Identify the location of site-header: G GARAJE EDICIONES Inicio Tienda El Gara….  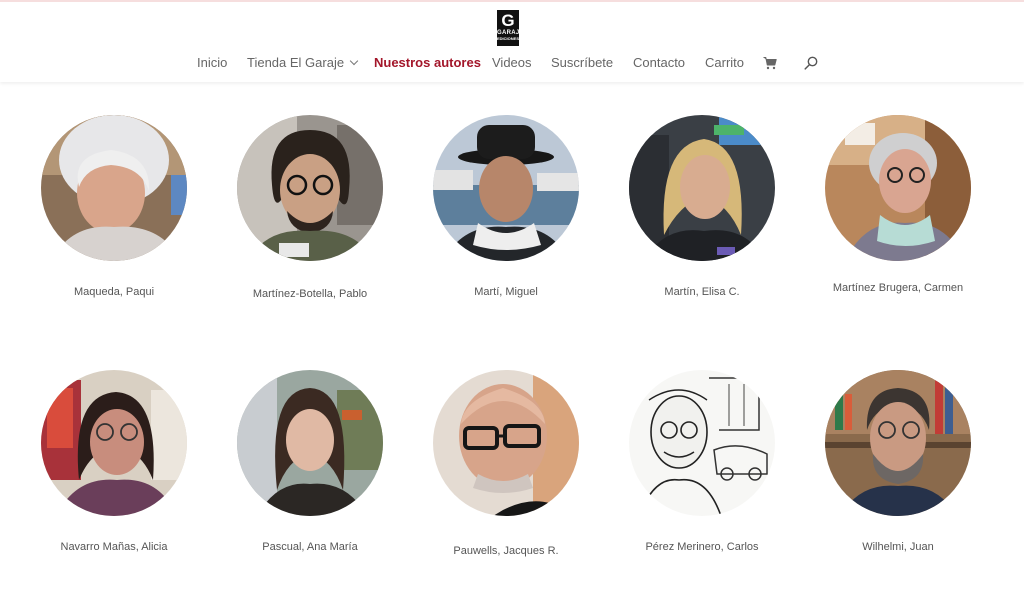
(512, 42).